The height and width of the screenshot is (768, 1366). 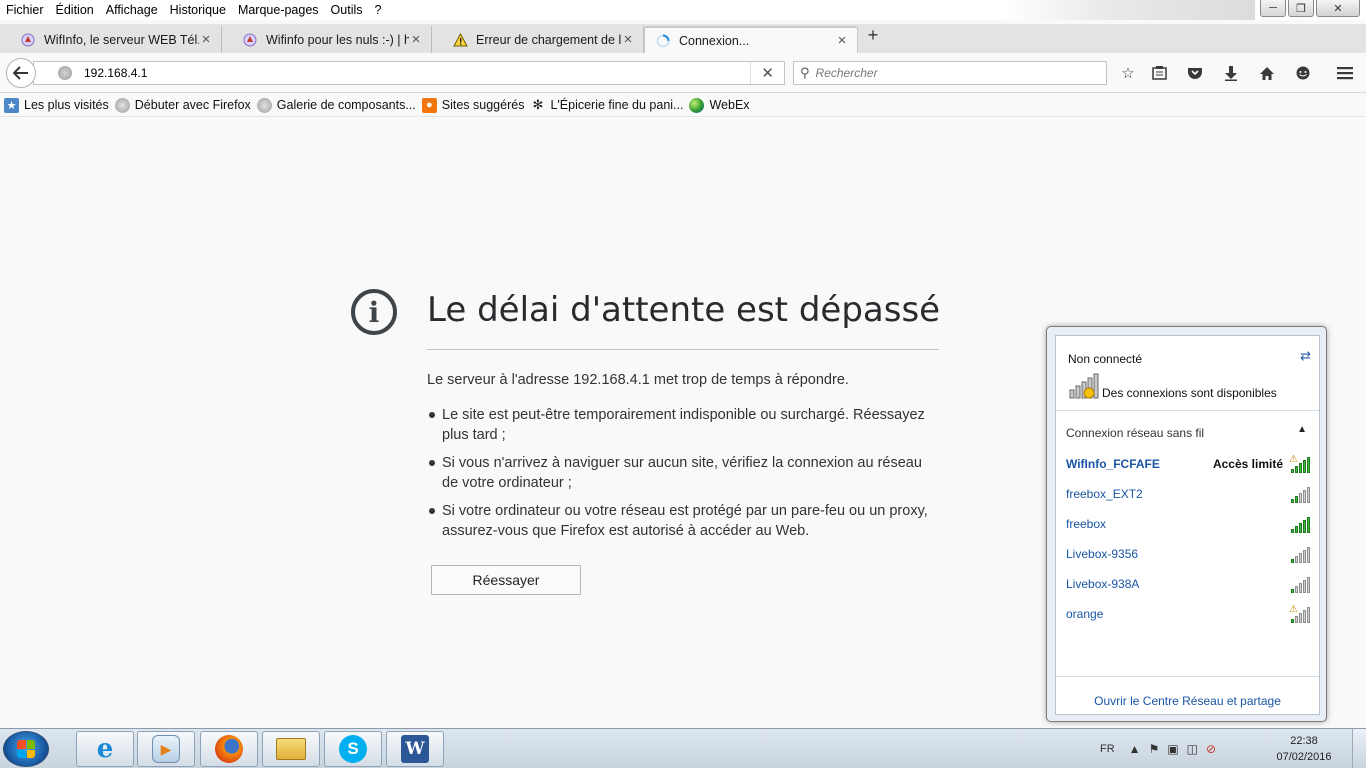 What do you see at coordinates (1211, 749) in the screenshot?
I see `network-tray-icon: ⊘` at bounding box center [1211, 749].